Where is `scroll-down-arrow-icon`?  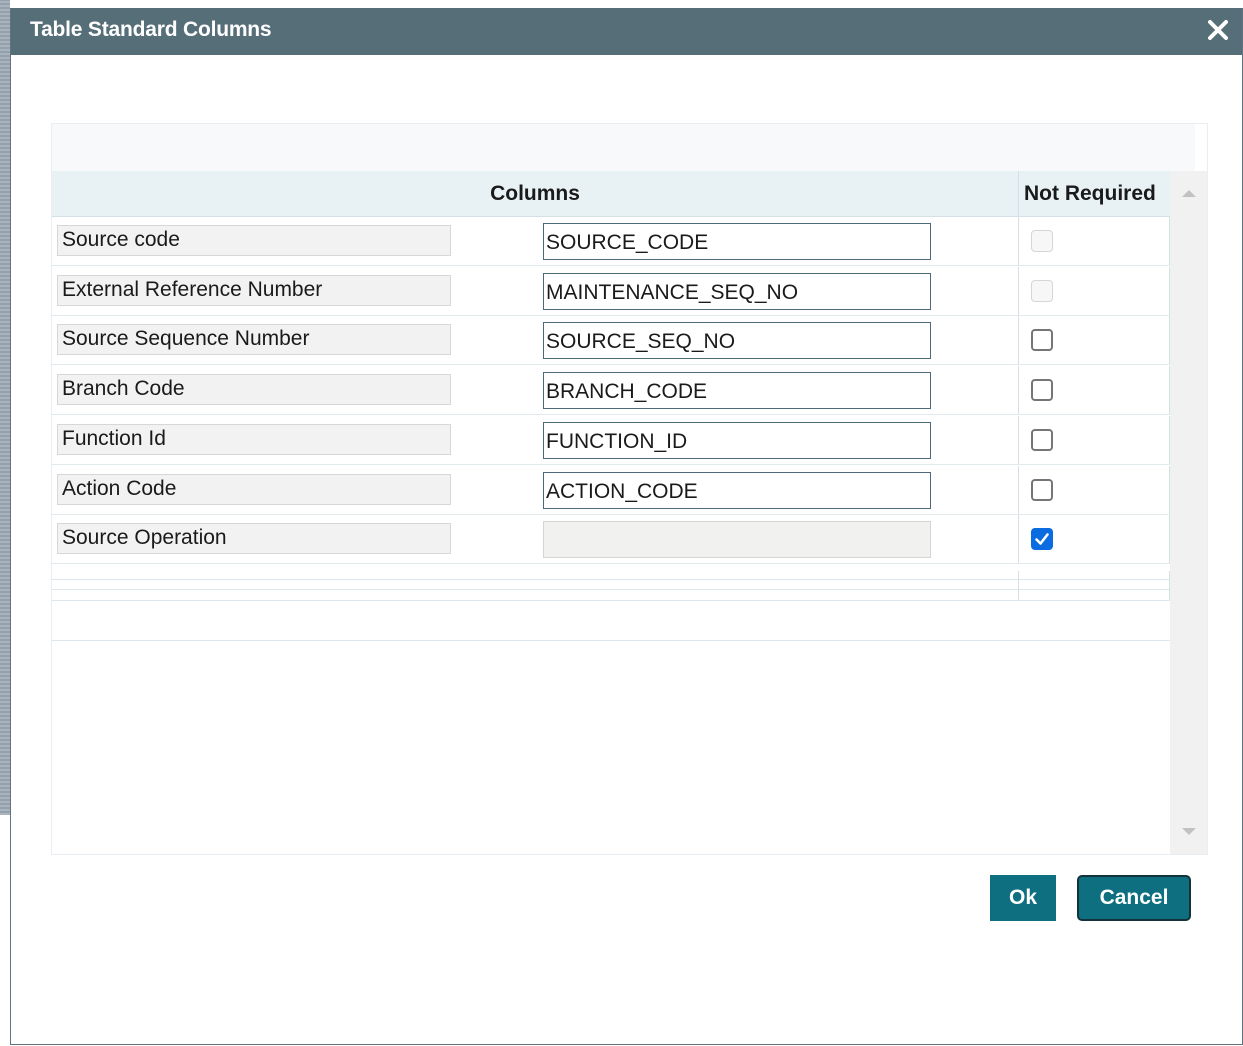
scroll-down-arrow-icon is located at coordinates (1189, 832).